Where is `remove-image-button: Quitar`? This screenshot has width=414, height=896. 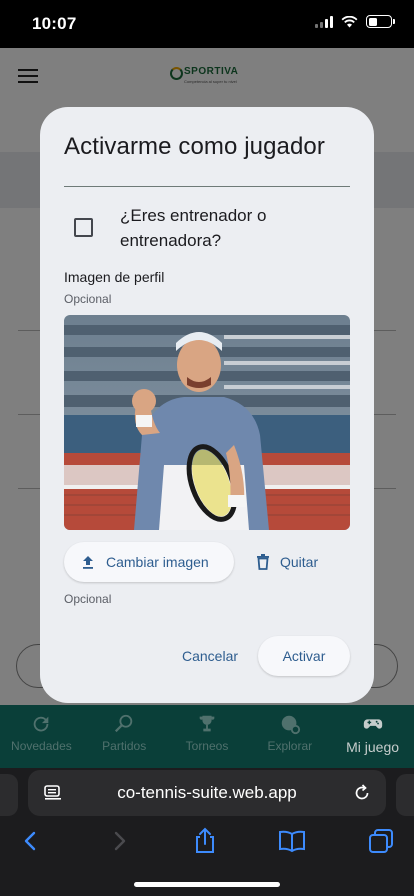 remove-image-button: Quitar is located at coordinates (292, 562).